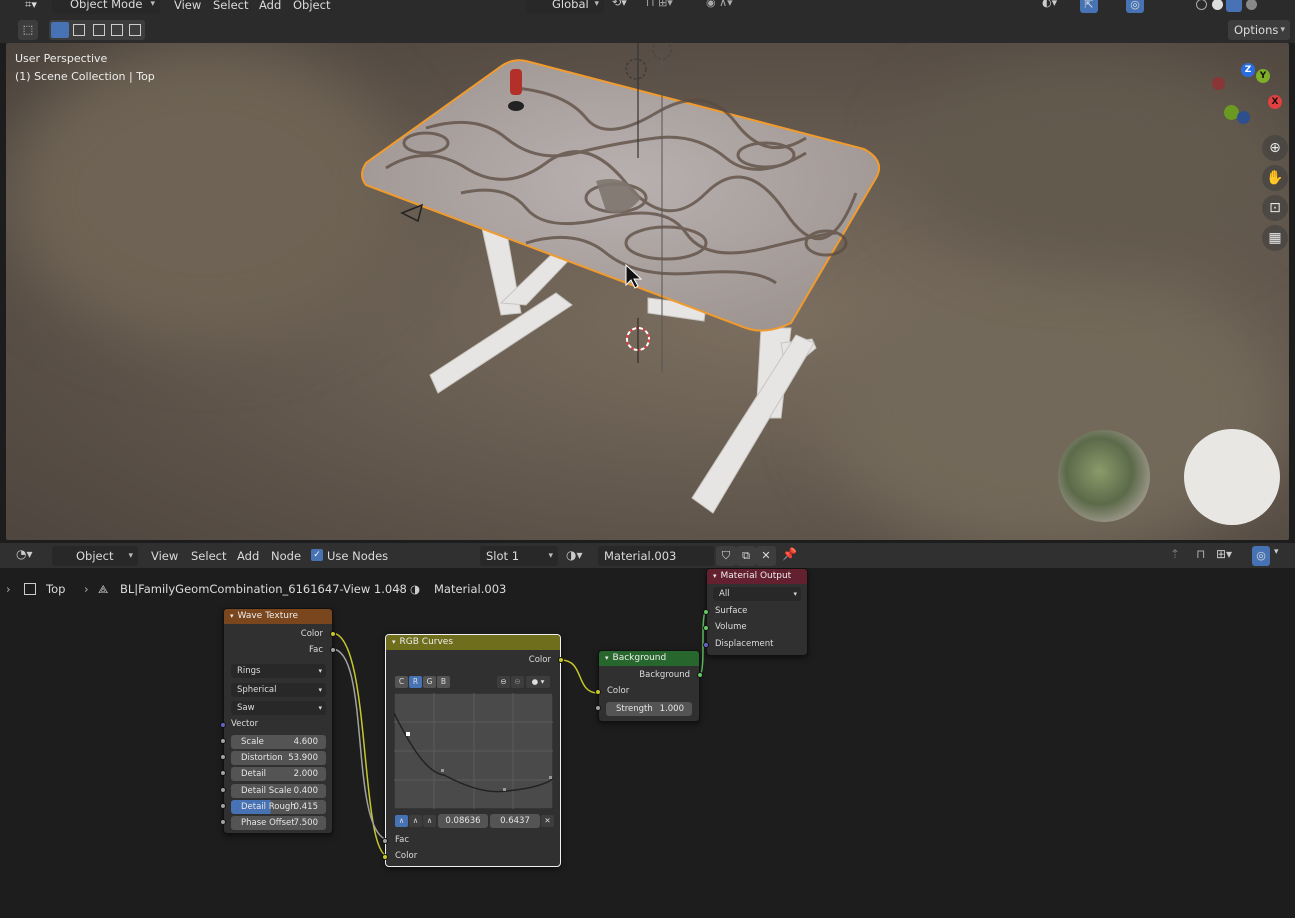 Image resolution: width=1295 pixels, height=918 pixels. I want to click on gizmo-z-axis: Z, so click(1248, 70).